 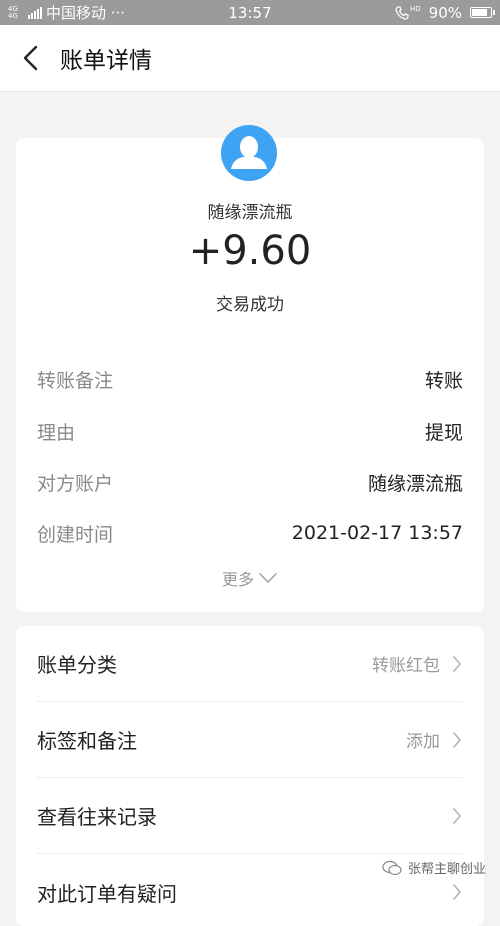 I want to click on watermark-text: 张帮主聊创业, so click(x=446, y=869).